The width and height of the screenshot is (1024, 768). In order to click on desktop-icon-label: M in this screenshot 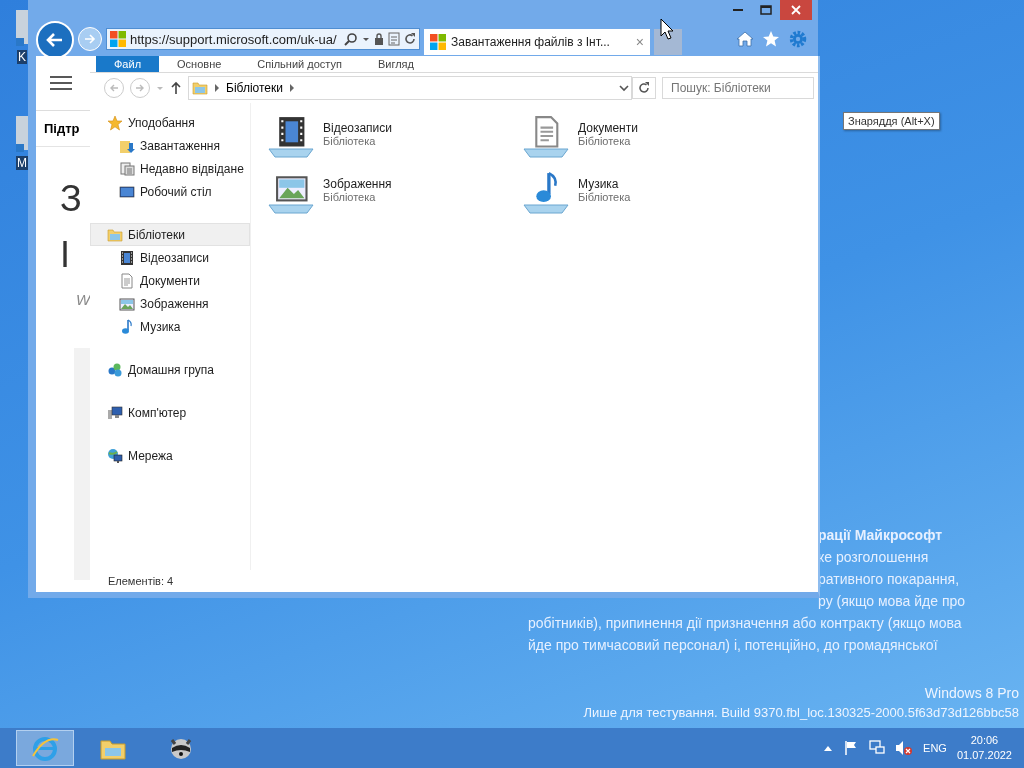, I will do `click(22, 163)`.